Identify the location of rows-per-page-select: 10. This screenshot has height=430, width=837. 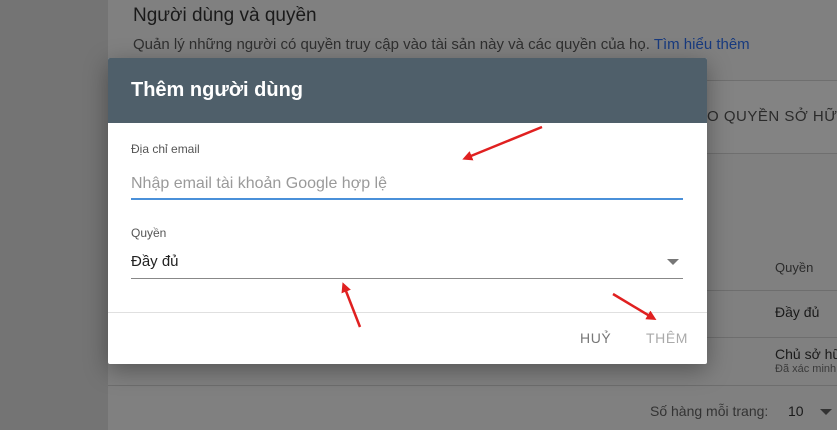
(796, 411).